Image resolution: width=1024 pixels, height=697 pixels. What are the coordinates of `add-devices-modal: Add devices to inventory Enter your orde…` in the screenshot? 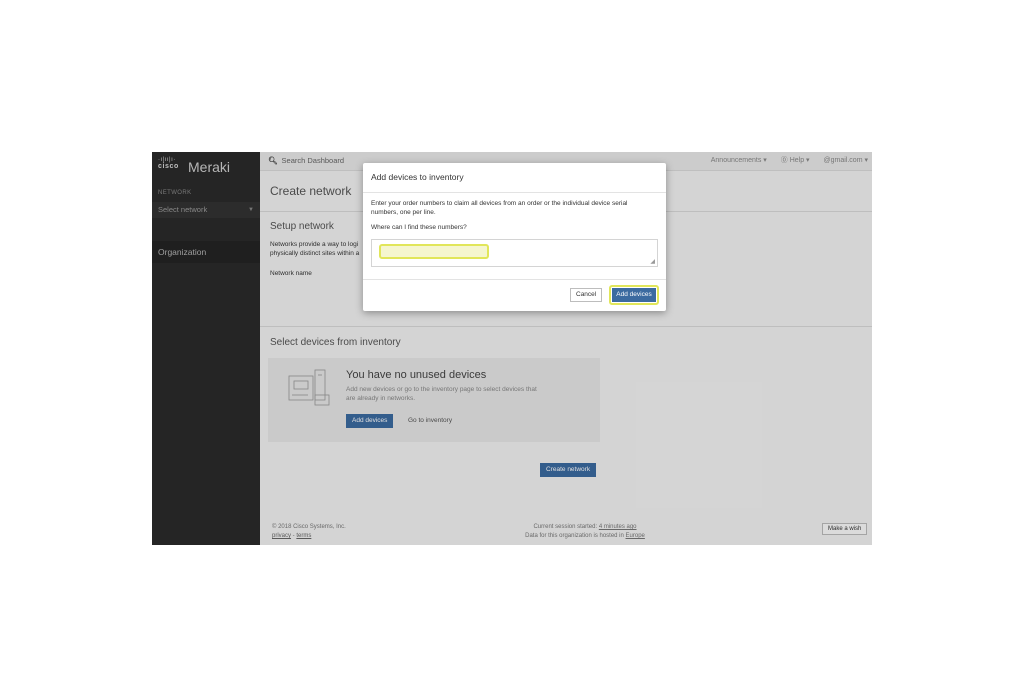 It's located at (514, 237).